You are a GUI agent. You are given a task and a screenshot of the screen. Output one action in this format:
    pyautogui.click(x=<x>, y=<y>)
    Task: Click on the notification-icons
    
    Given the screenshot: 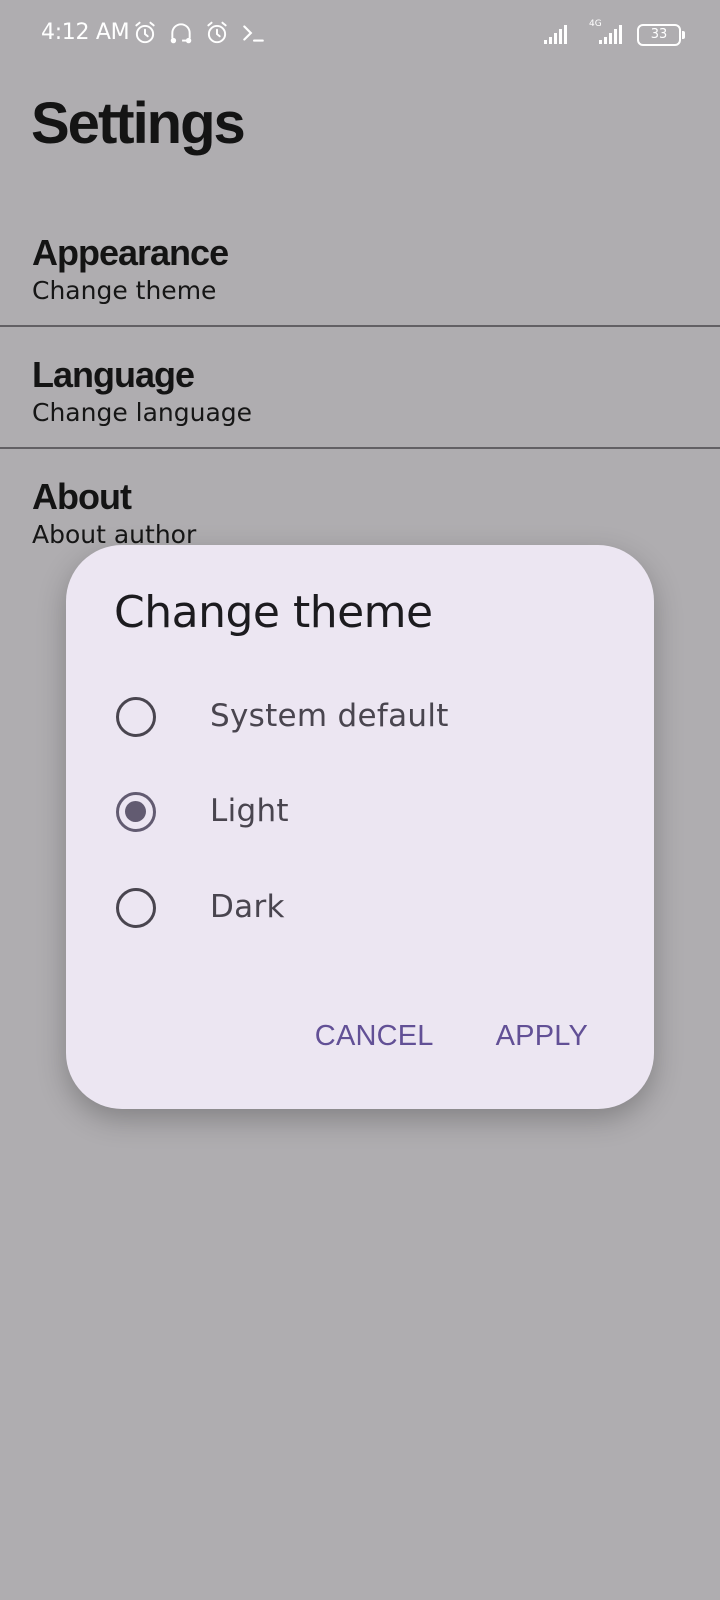 What is the action you would take?
    pyautogui.click(x=199, y=35)
    